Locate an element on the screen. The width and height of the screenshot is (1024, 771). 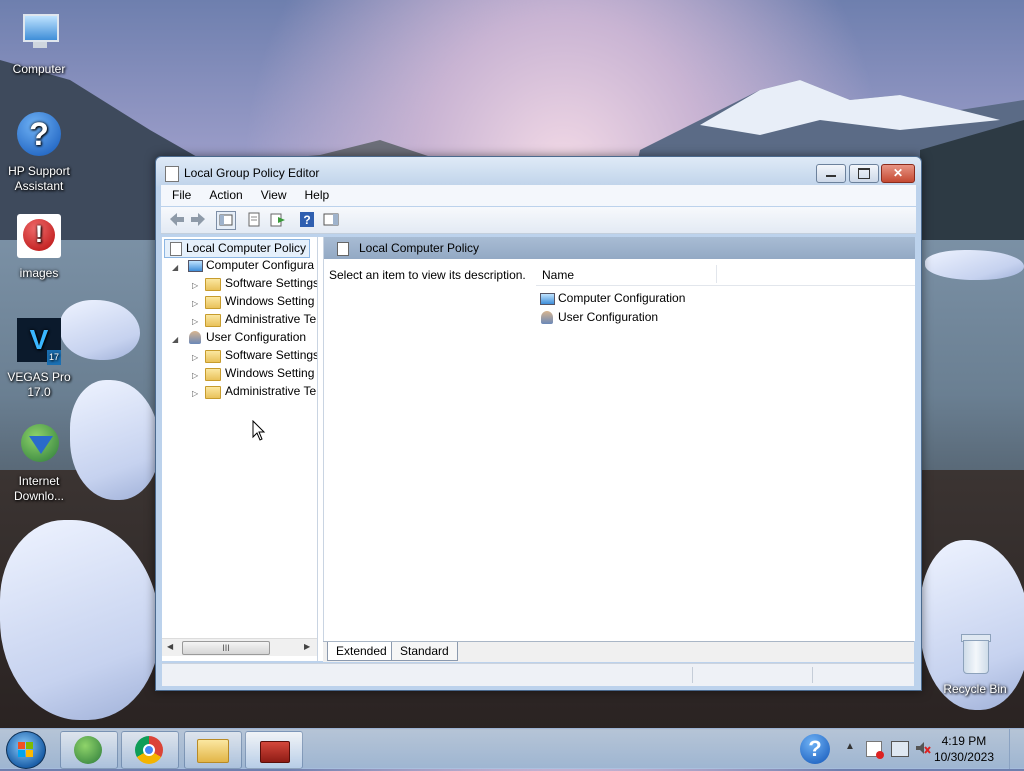
toolbar: ? is located at coordinates (538, 220).